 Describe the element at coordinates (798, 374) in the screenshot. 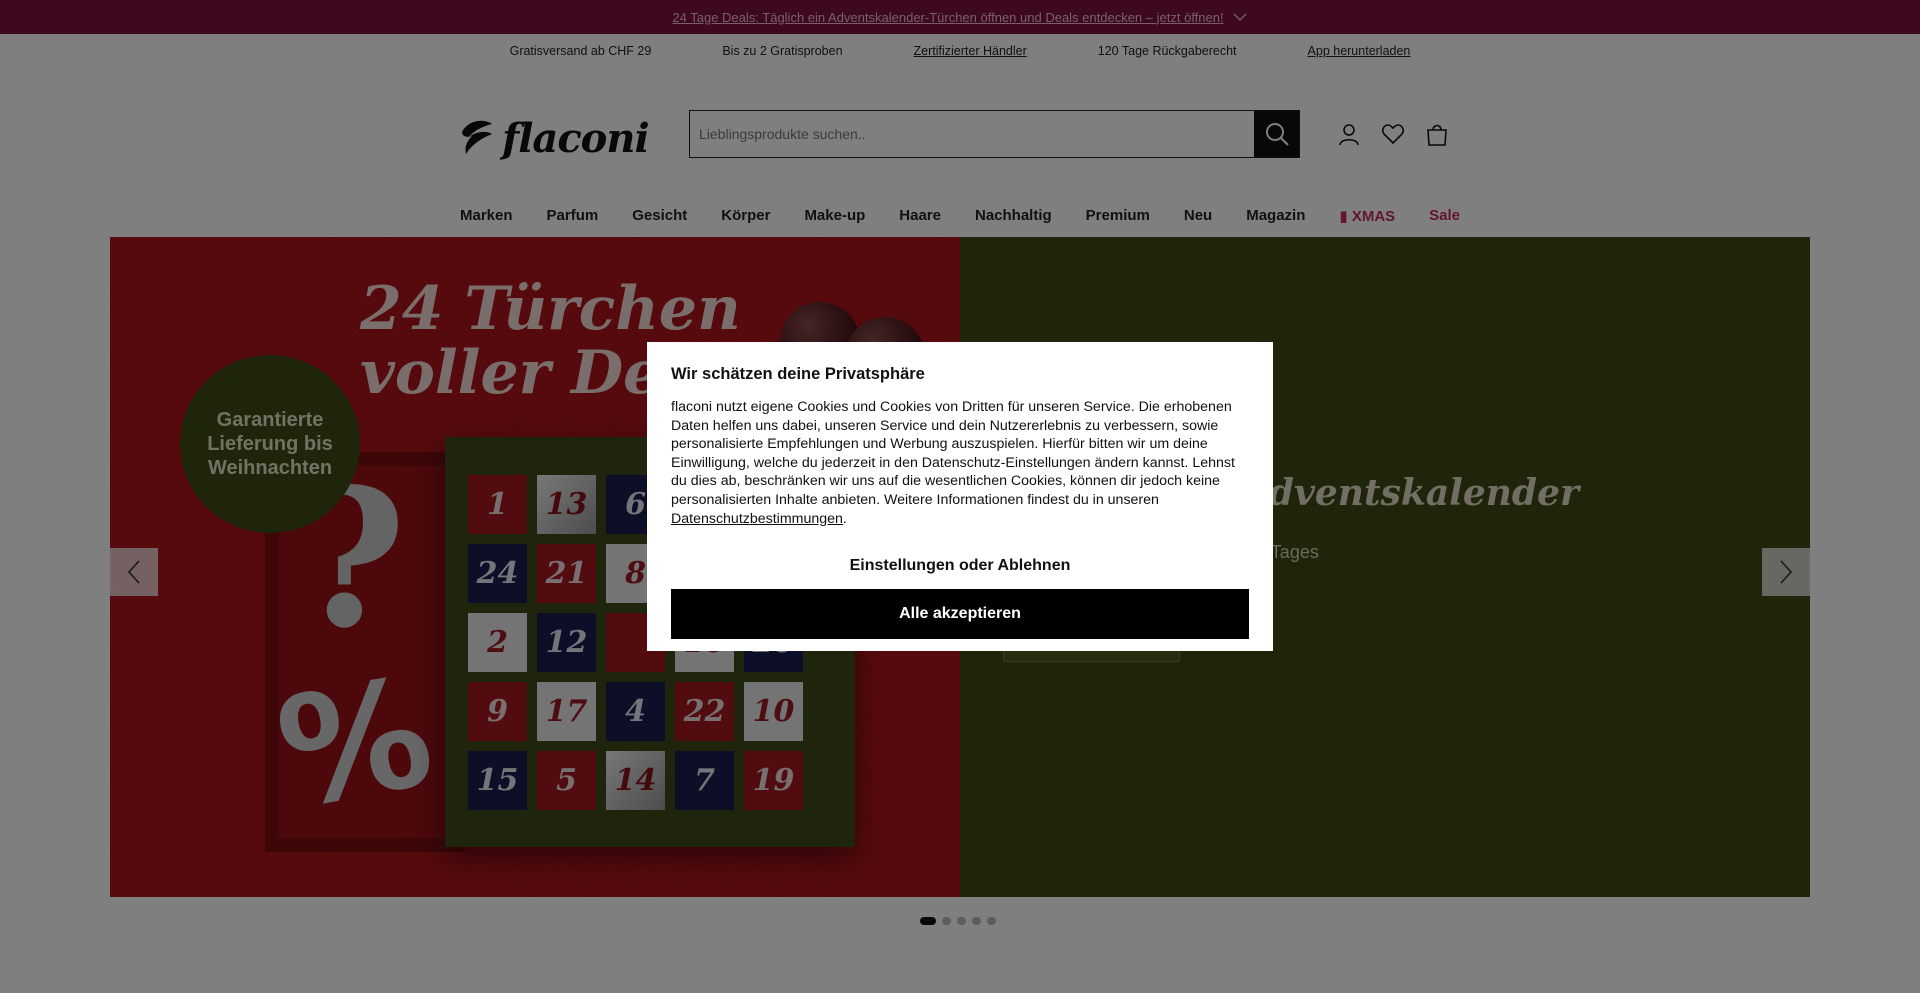

I see `cookie-dialog-title: Wir schätzen deine Privatsphäre` at that location.